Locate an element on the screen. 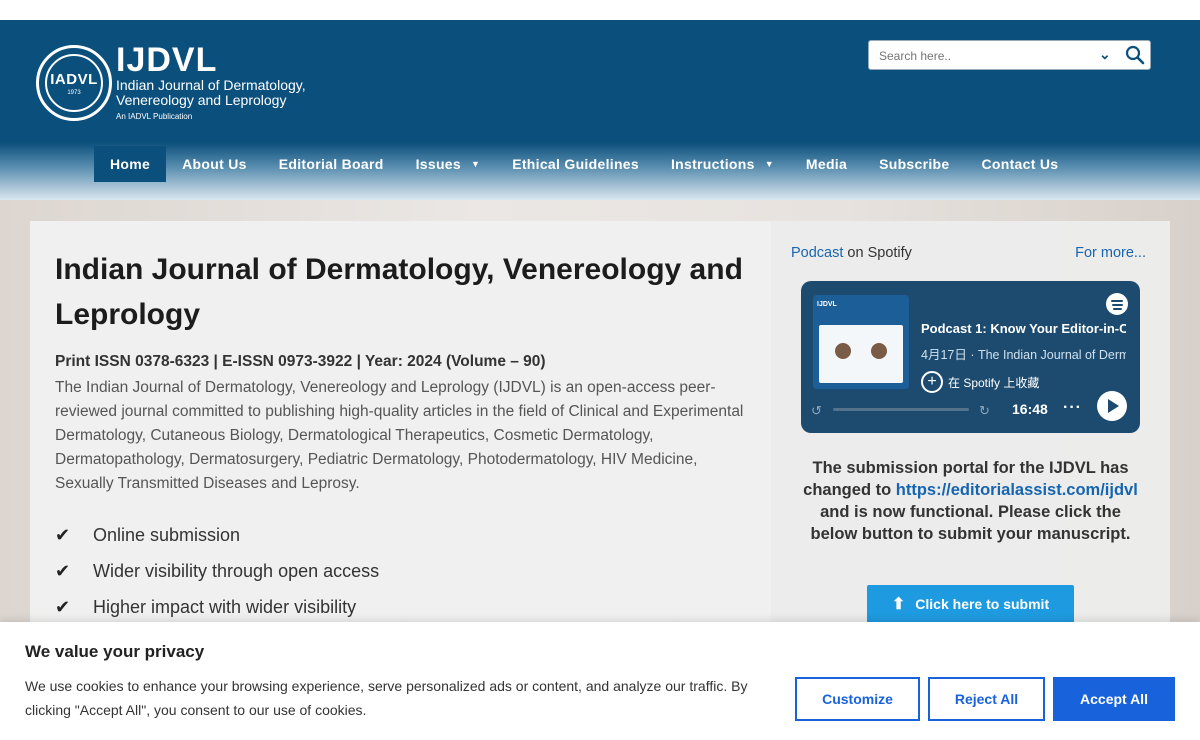 The height and width of the screenshot is (740, 1200). list-item: ✔ Online submission is located at coordinates (217, 535).